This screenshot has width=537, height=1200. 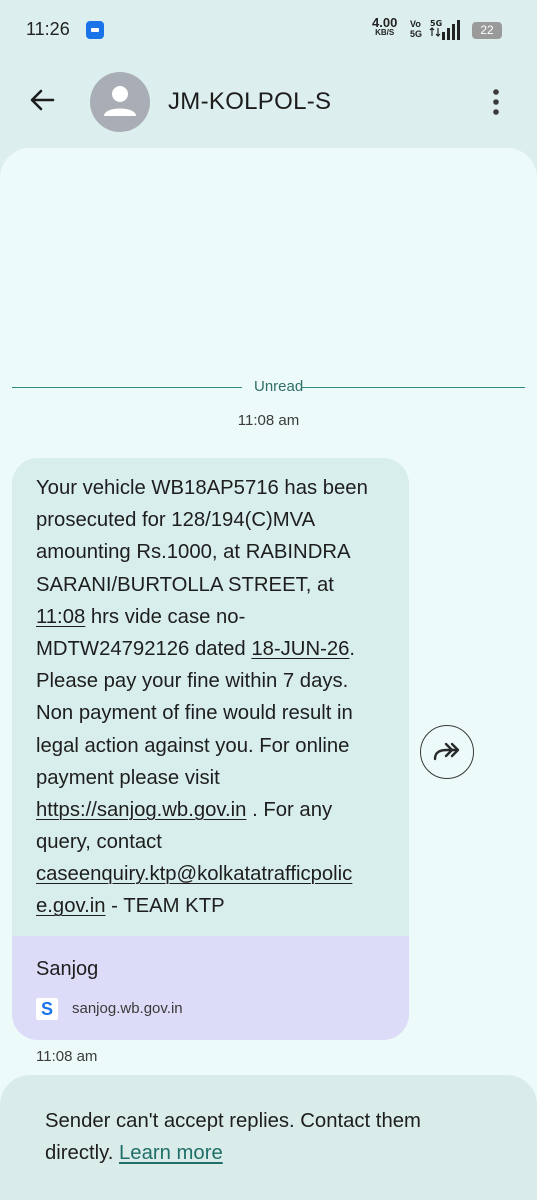 What do you see at coordinates (352, 648) in the screenshot?
I see `message-line-text: .` at bounding box center [352, 648].